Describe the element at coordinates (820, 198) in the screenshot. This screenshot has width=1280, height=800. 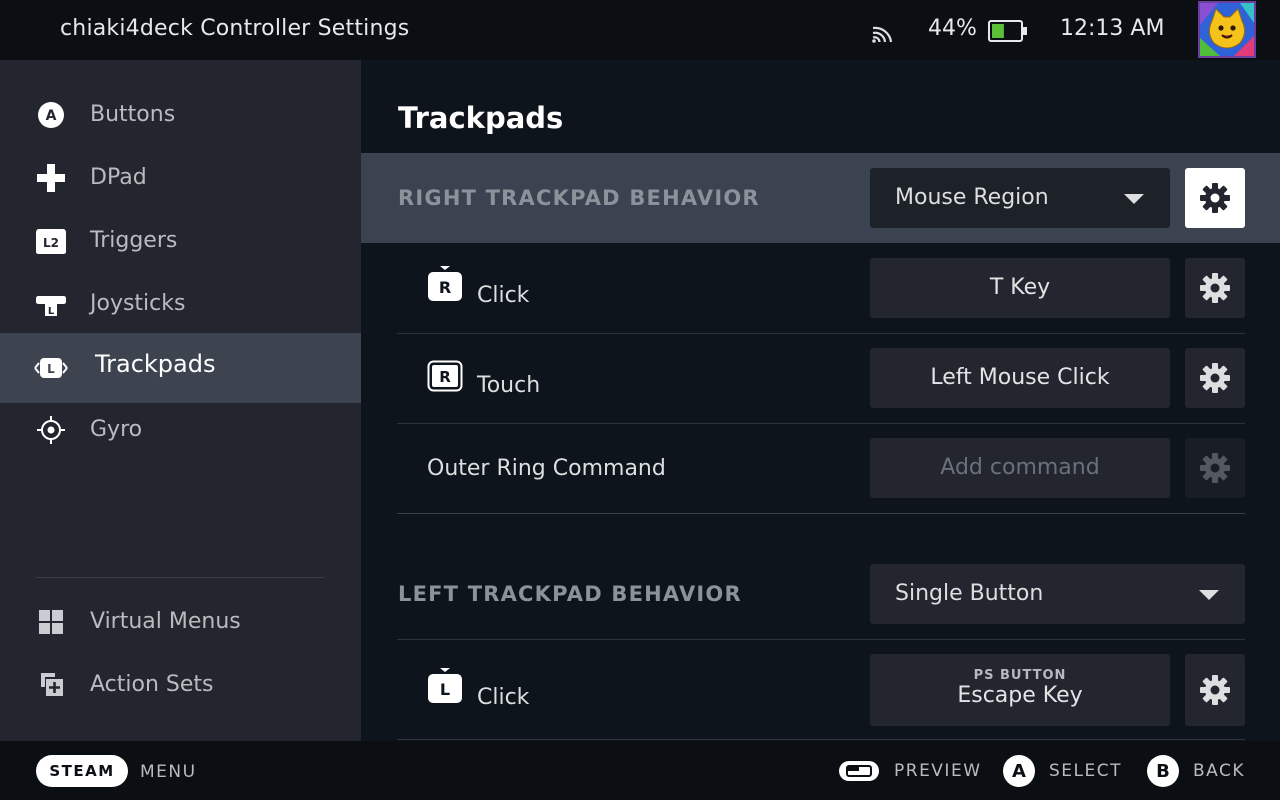
I see `right-trackpad-behavior-row: RIGHT TRACKPAD BEHAVIOR Mouse Region` at that location.